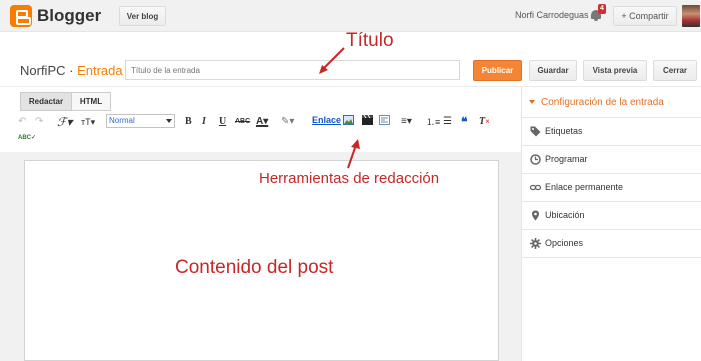 Image resolution: width=701 pixels, height=361 pixels. I want to click on jump-break-icon, so click(384, 120).